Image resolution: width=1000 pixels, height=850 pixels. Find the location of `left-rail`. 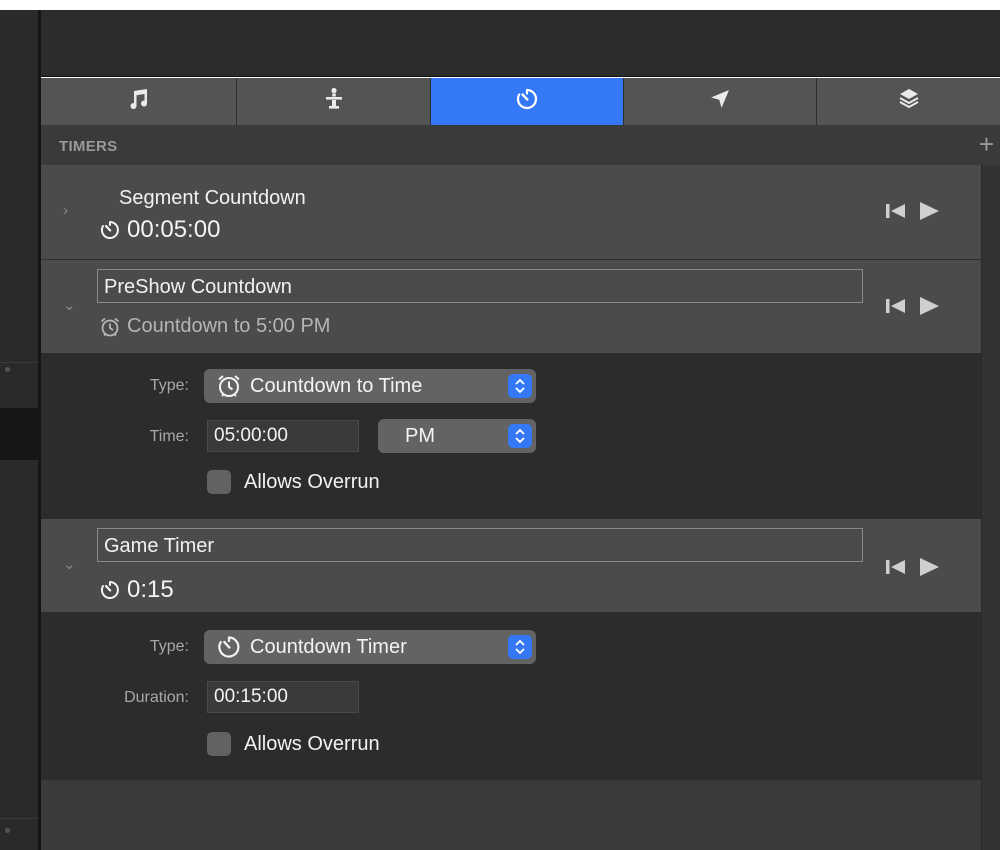

left-rail is located at coordinates (20, 430).